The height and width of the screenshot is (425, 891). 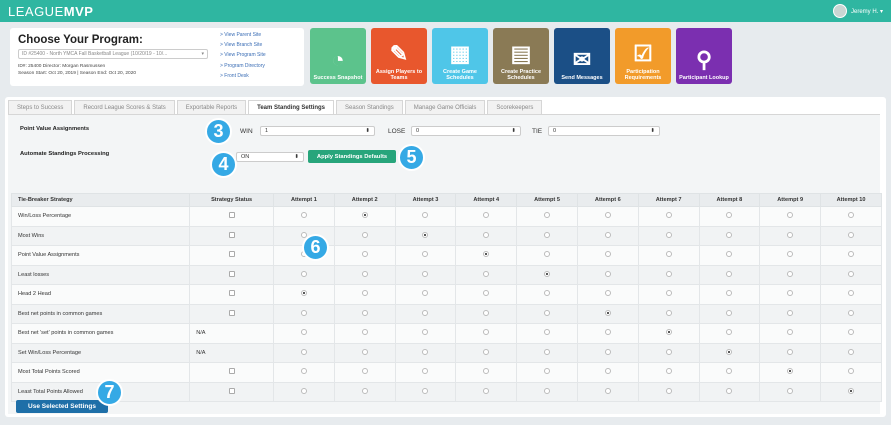 I want to click on program-directory-link: > Program Directory, so click(x=243, y=66).